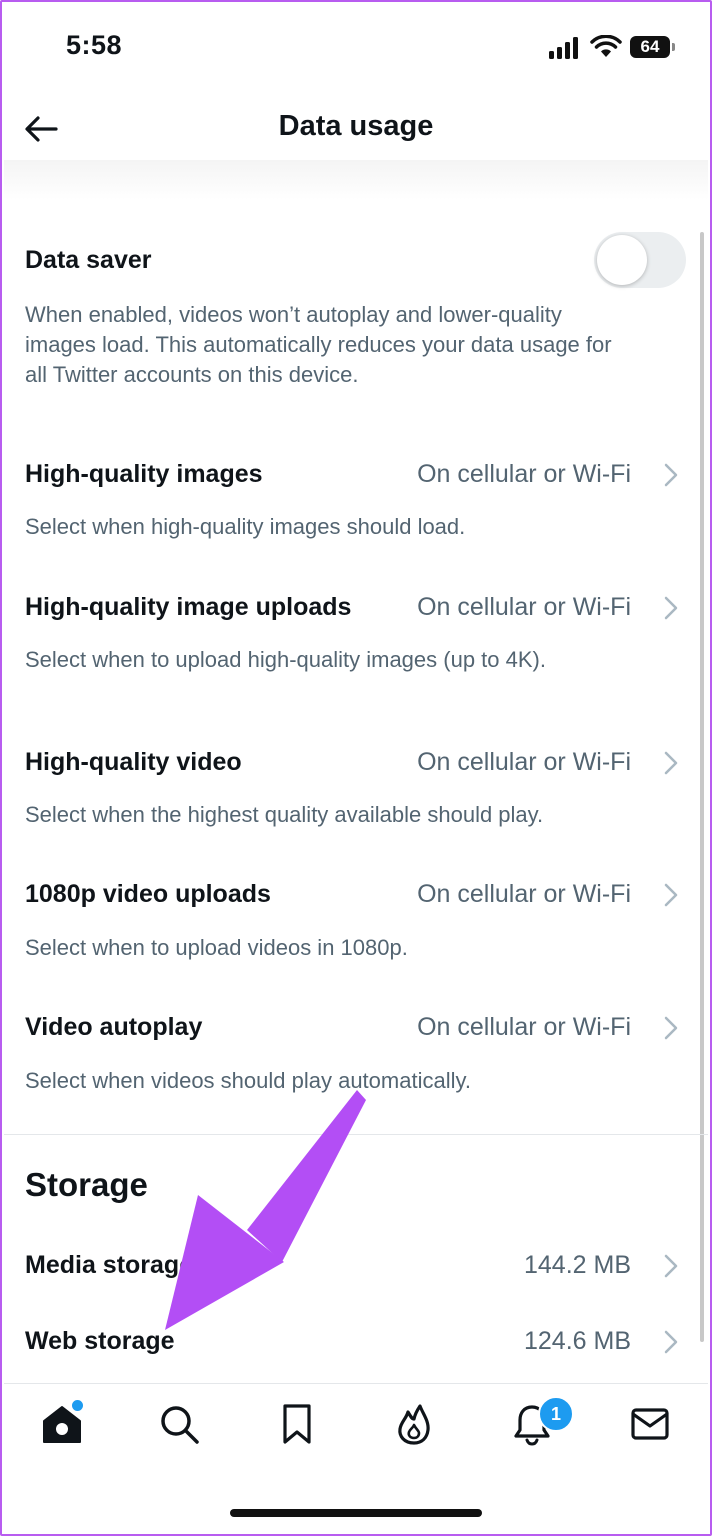 This screenshot has height=1536, width=712. Describe the element at coordinates (88, 260) in the screenshot. I see `data-saver-title: Data saver` at that location.